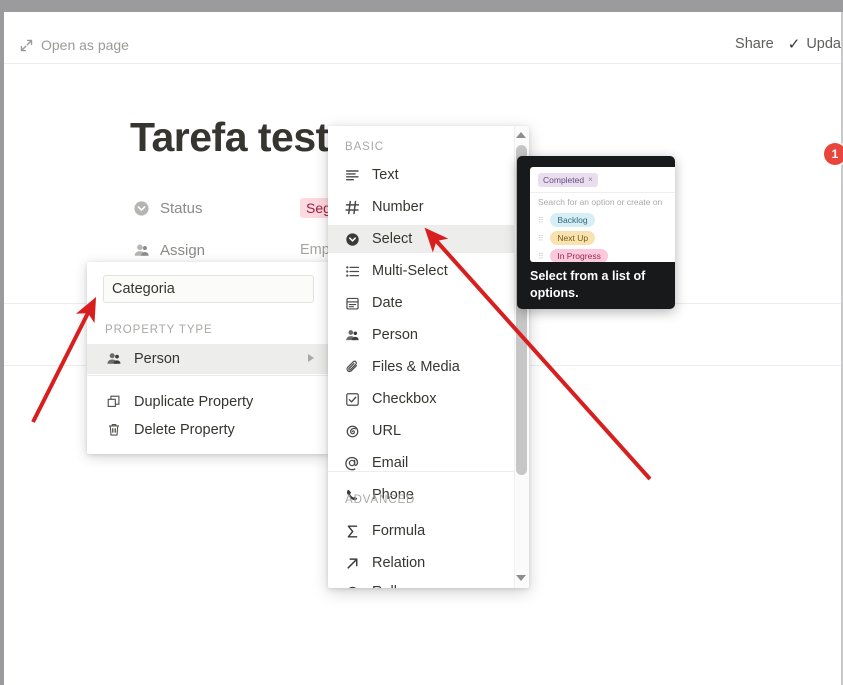  What do you see at coordinates (421, 583) in the screenshot?
I see `type-item-rollup: Rollup` at bounding box center [421, 583].